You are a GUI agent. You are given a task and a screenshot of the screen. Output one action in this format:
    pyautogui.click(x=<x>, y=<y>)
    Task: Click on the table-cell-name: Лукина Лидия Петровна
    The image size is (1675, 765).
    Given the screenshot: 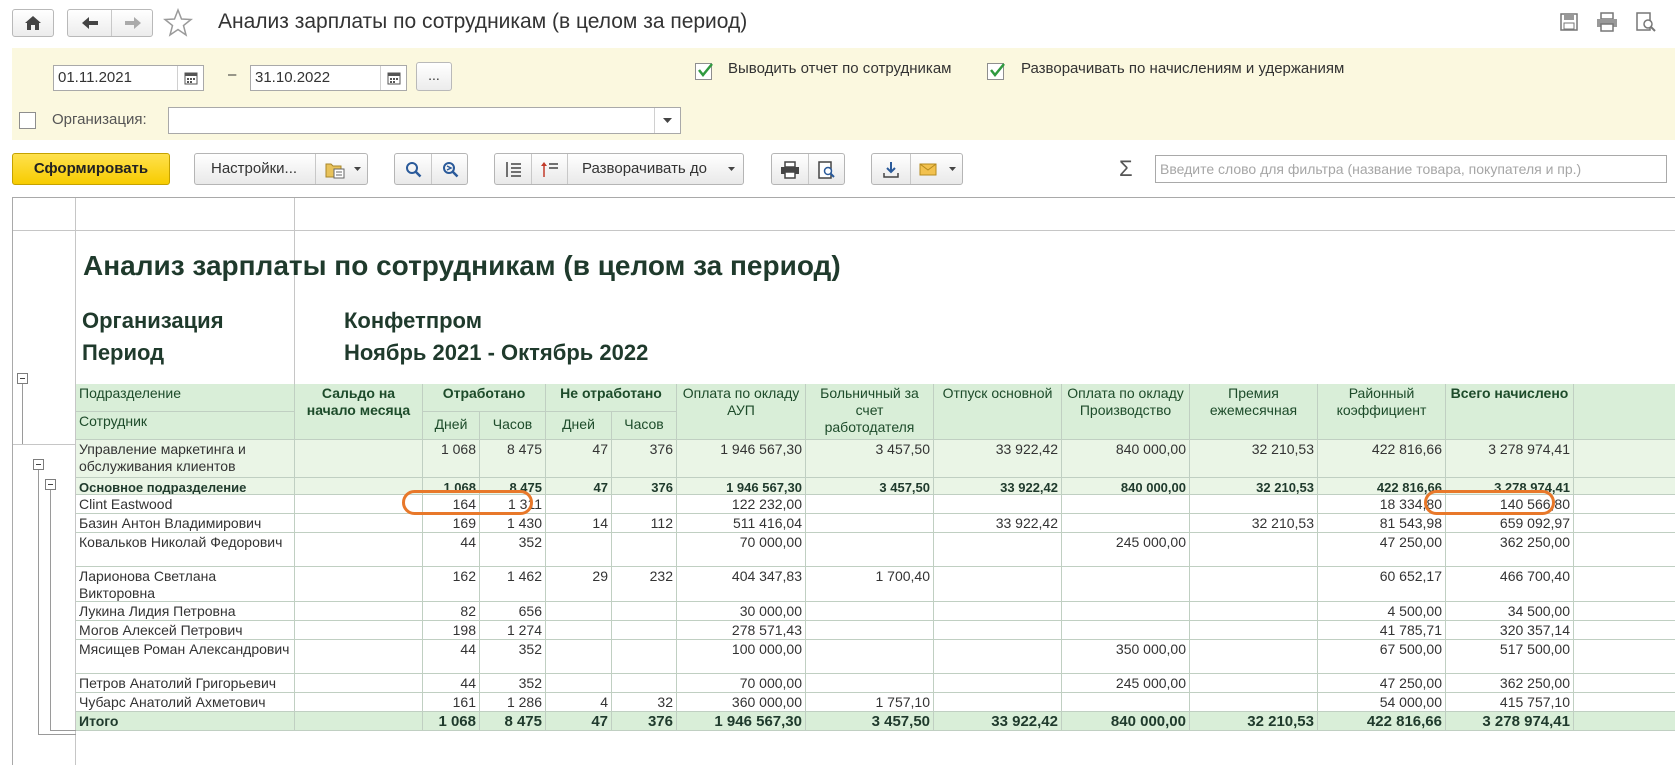 What is the action you would take?
    pyautogui.click(x=185, y=611)
    